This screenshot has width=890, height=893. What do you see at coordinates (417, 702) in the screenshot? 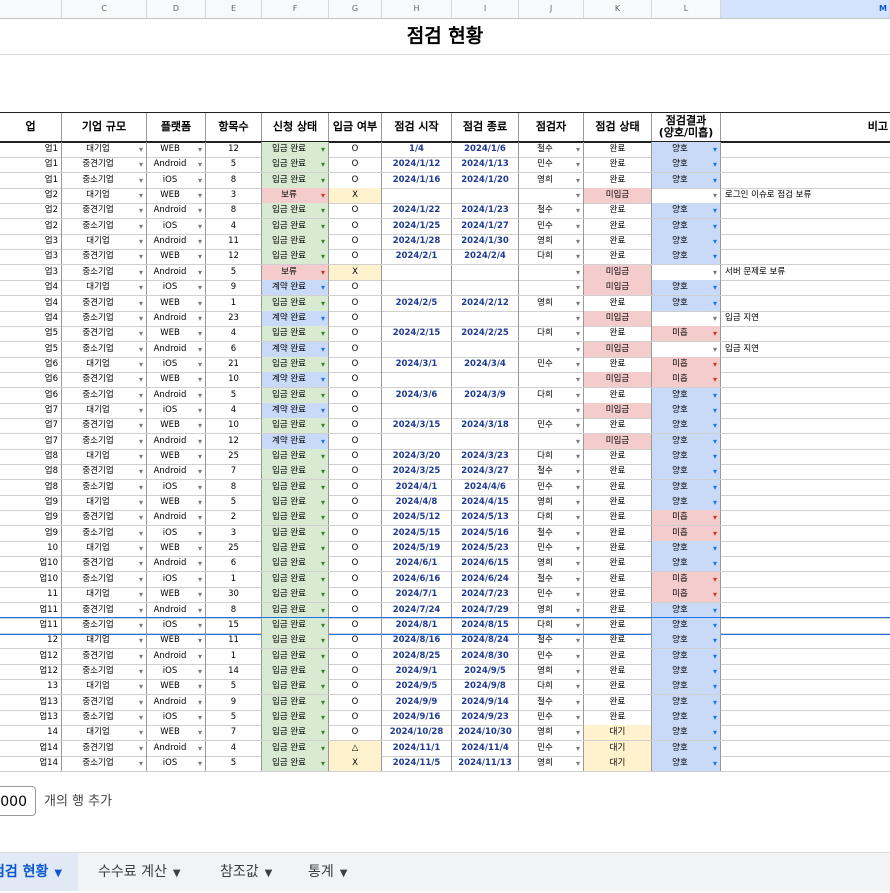
I see `start-date-cell: 2024/9/9` at bounding box center [417, 702].